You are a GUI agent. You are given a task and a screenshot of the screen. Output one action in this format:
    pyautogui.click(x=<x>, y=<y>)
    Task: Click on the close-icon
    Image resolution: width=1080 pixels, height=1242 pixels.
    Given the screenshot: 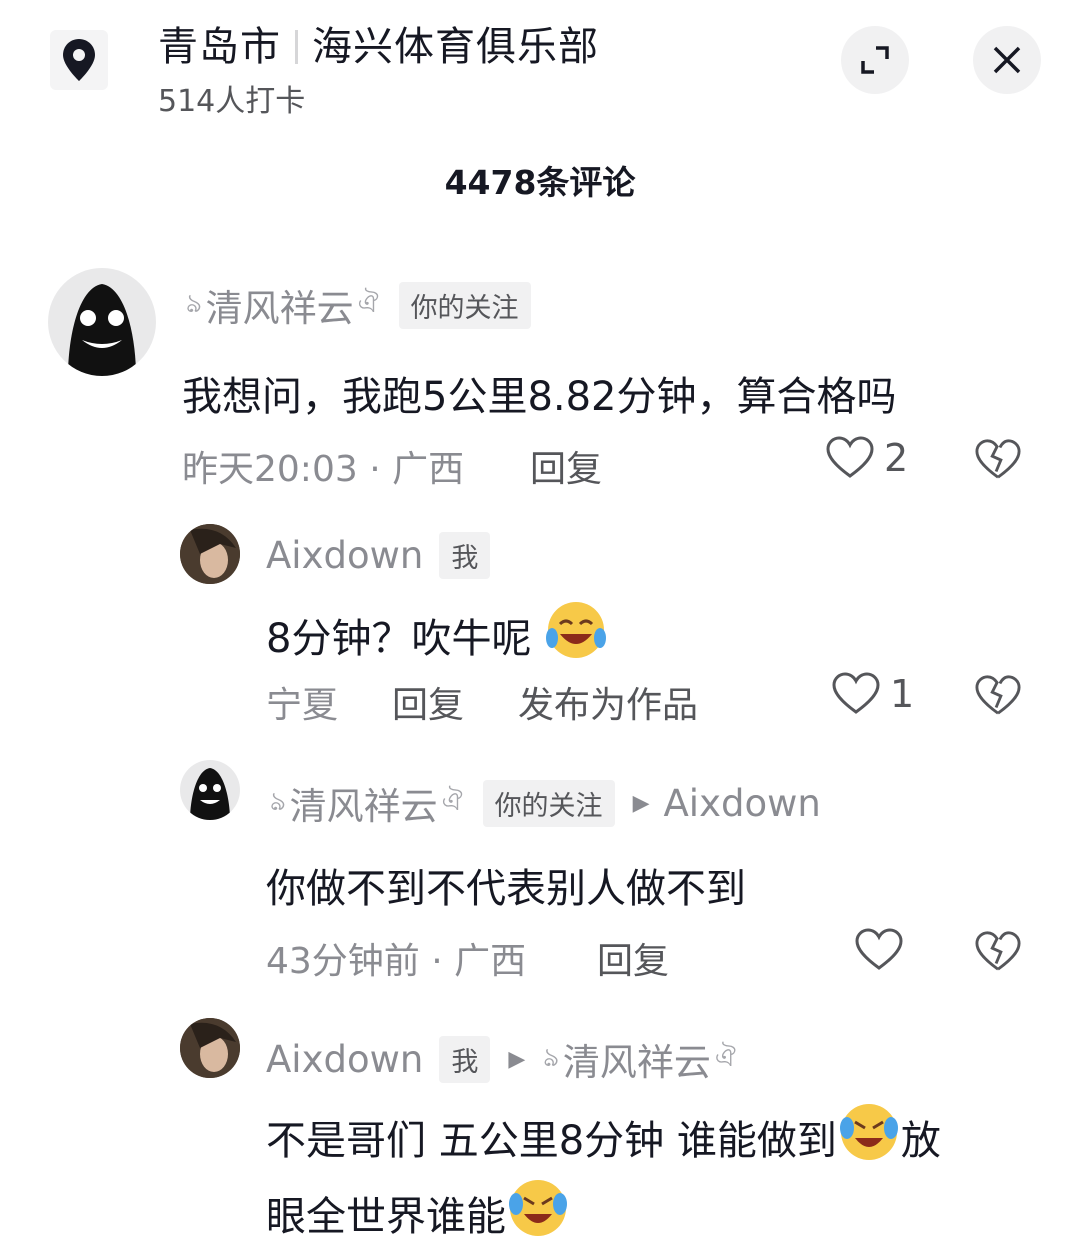 What is the action you would take?
    pyautogui.click(x=1007, y=60)
    